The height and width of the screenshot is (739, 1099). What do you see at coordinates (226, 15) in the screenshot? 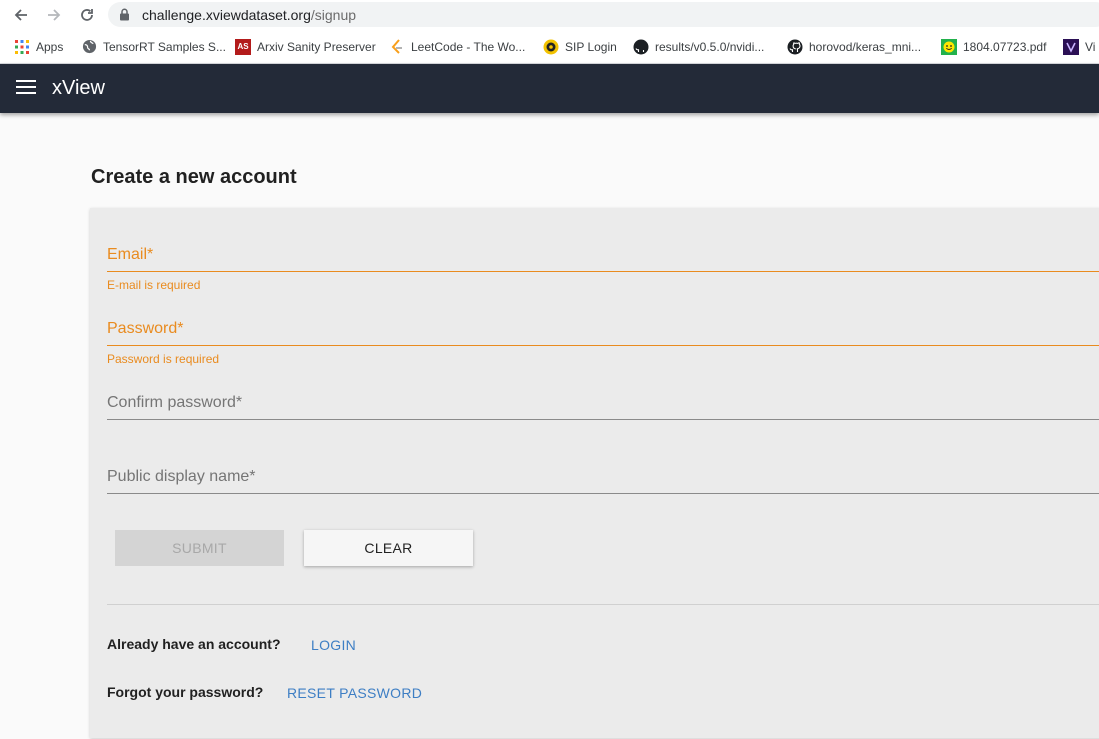
I see `url-host: challenge.xviewdataset.org` at bounding box center [226, 15].